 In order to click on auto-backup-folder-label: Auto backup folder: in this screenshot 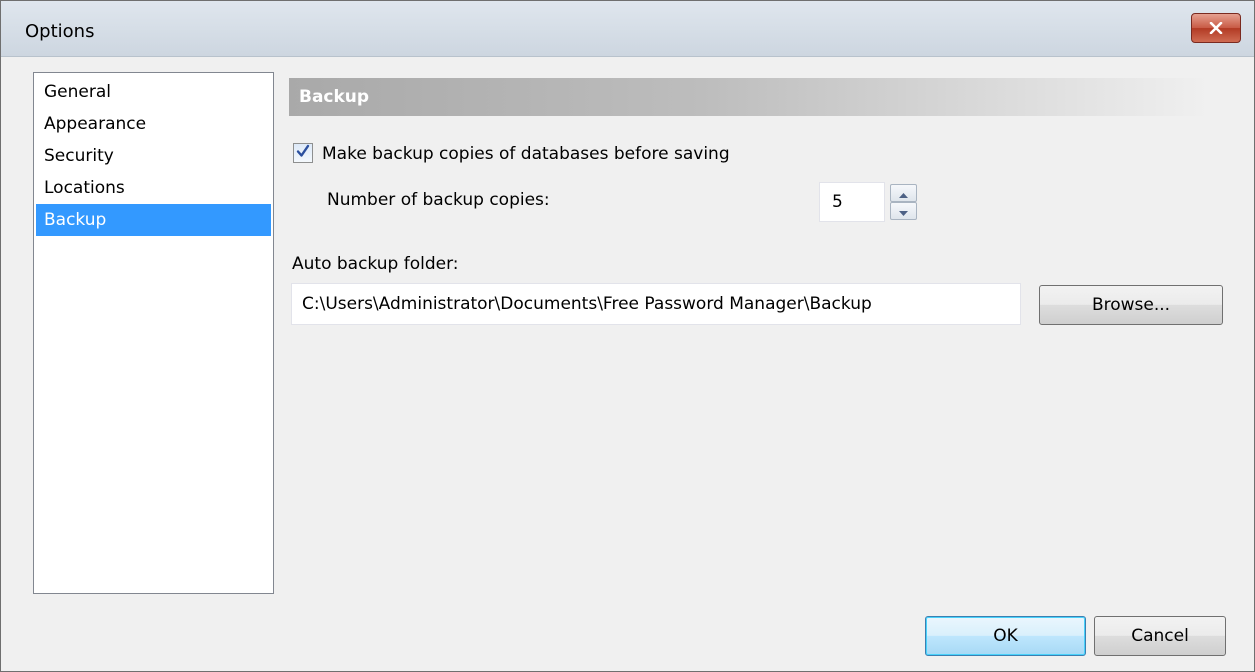, I will do `click(375, 264)`.